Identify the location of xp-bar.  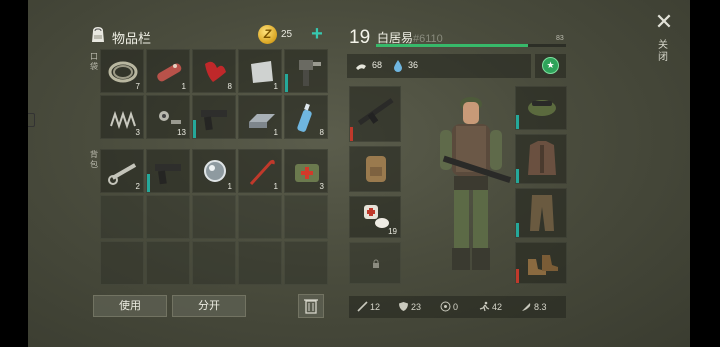
(471, 45).